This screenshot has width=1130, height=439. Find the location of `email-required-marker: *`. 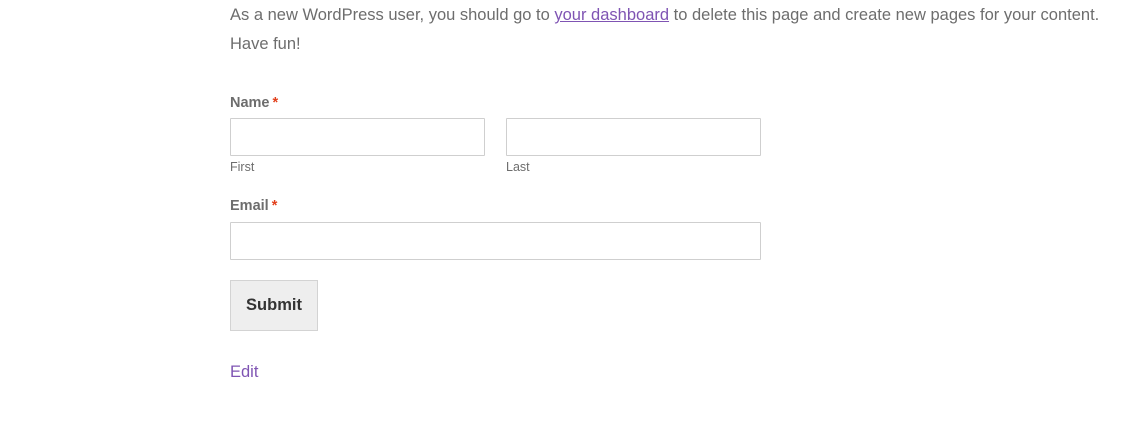

email-required-marker: * is located at coordinates (274, 206).